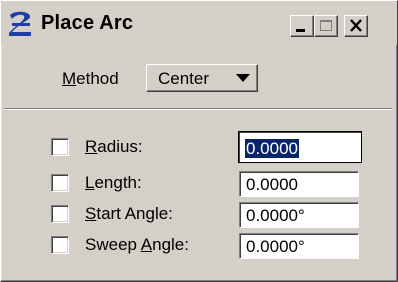 Image resolution: width=398 pixels, height=282 pixels. What do you see at coordinates (356, 26) in the screenshot?
I see `close-button` at bounding box center [356, 26].